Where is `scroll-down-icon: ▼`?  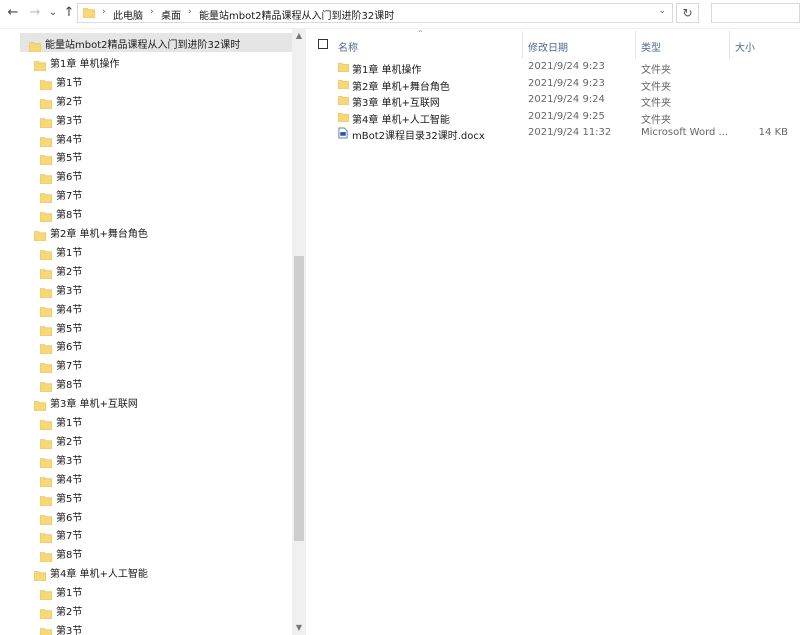 scroll-down-icon: ▼ is located at coordinates (299, 628).